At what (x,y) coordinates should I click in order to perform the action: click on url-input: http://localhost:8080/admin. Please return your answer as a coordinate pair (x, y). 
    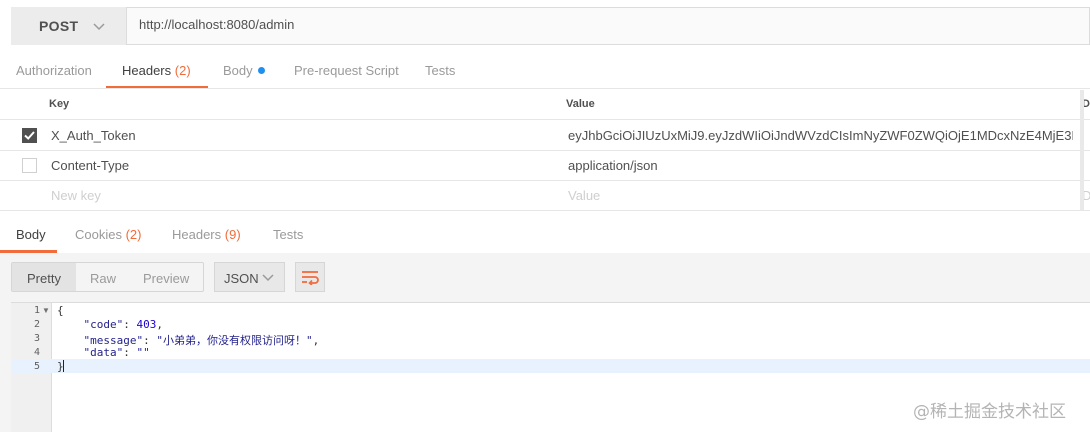
    Looking at the image, I should click on (216, 24).